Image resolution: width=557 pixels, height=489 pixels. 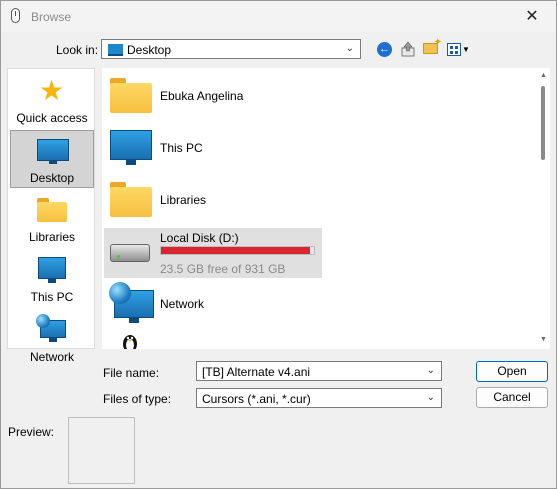 What do you see at coordinates (52, 90) in the screenshot?
I see `star-icon: ★` at bounding box center [52, 90].